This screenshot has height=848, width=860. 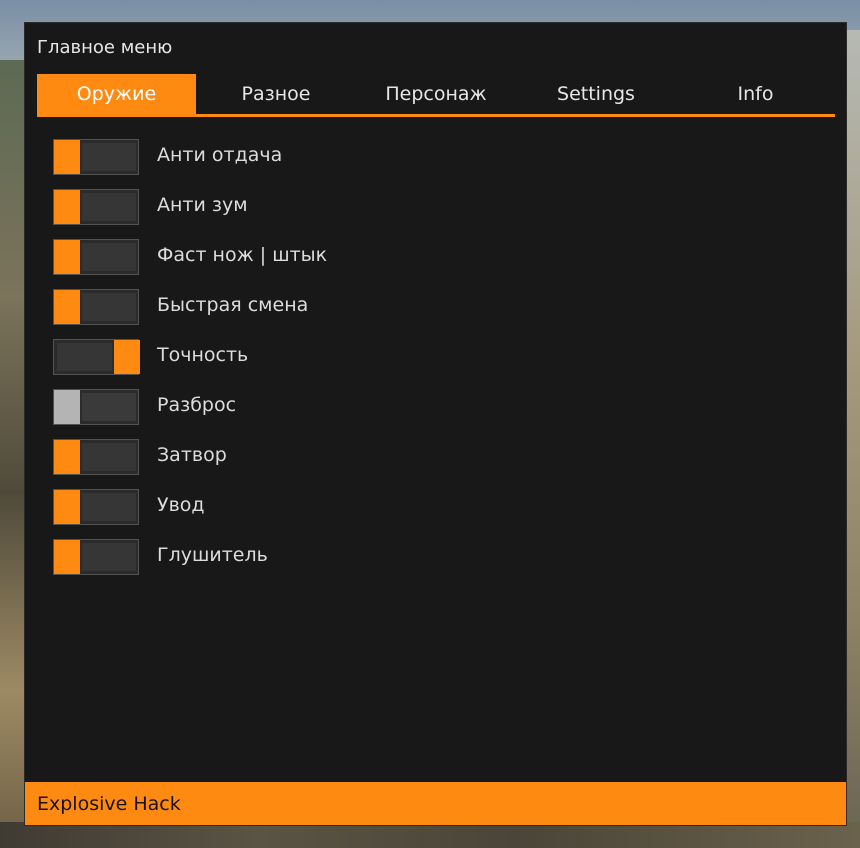 What do you see at coordinates (96, 407) in the screenshot?
I see `spread-toggle` at bounding box center [96, 407].